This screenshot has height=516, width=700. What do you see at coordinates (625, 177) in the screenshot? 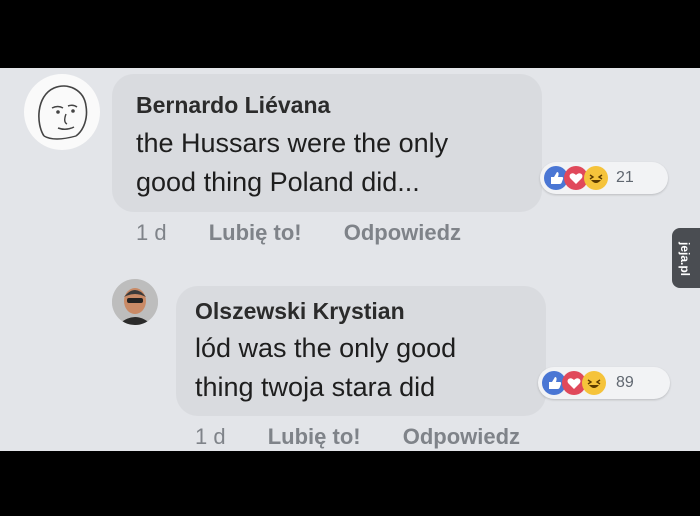
I see `reaction-count: 21` at bounding box center [625, 177].